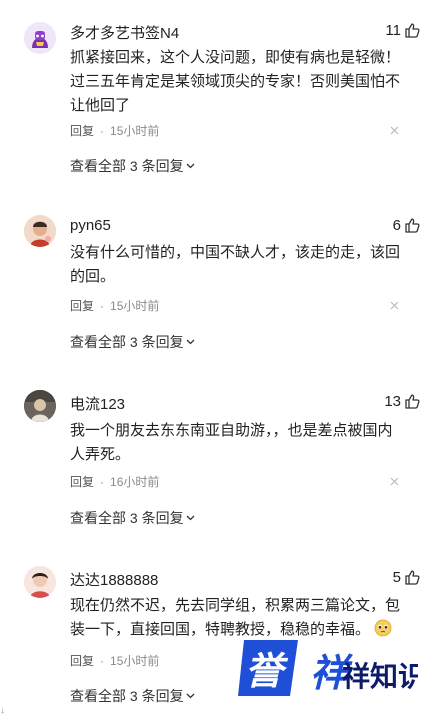 The height and width of the screenshot is (718, 435). I want to click on username: 电流123, so click(97, 403).